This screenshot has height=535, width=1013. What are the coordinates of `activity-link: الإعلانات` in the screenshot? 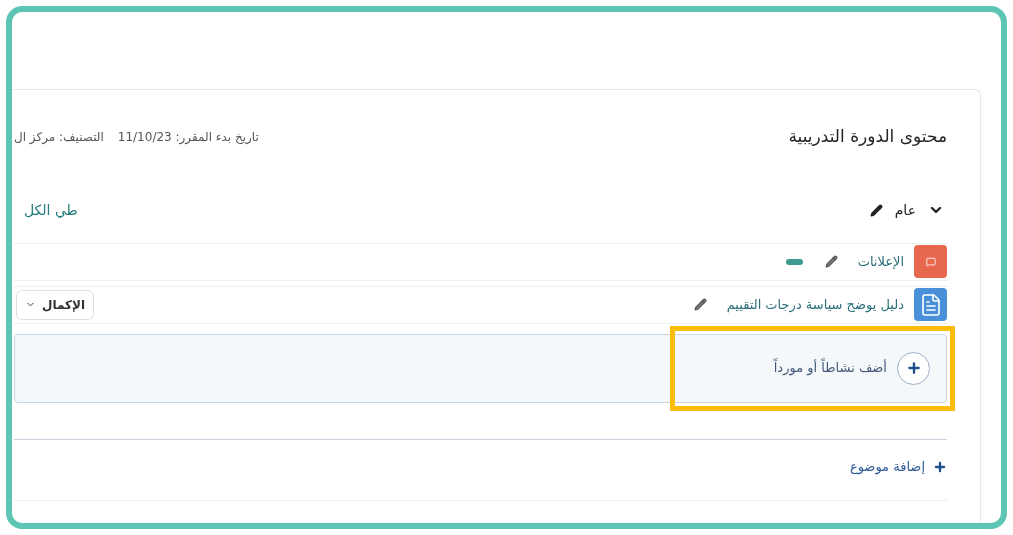 It's located at (880, 261).